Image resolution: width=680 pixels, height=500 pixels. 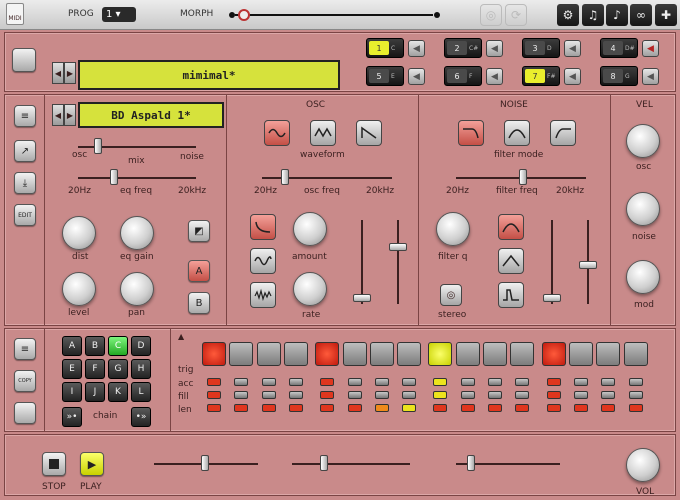 I want to click on copy-button: COPY, so click(x=25, y=381).